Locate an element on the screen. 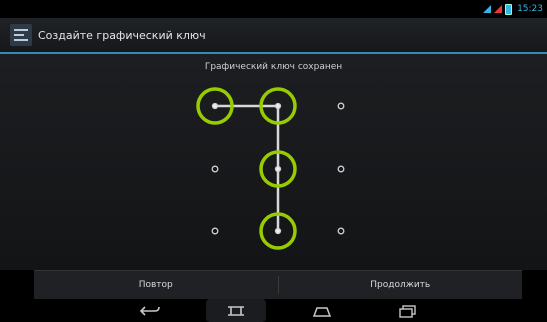 Image resolution: width=547 pixels, height=322 pixels. home-icon is located at coordinates (322, 311).